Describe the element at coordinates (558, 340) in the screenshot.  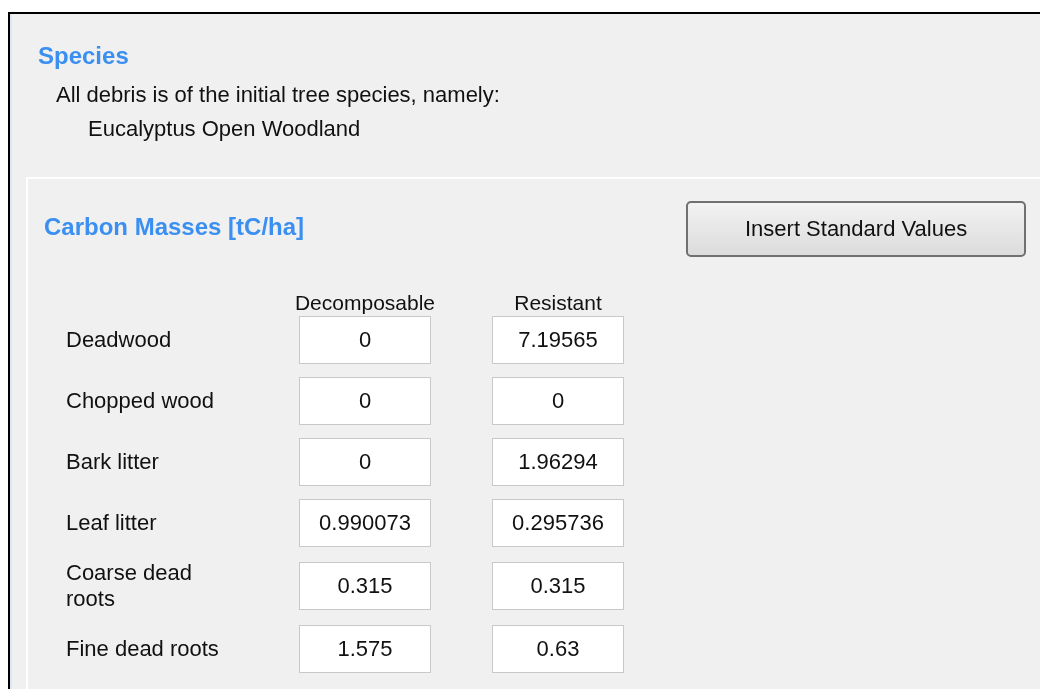
I see `input-field: 7.19565` at that location.